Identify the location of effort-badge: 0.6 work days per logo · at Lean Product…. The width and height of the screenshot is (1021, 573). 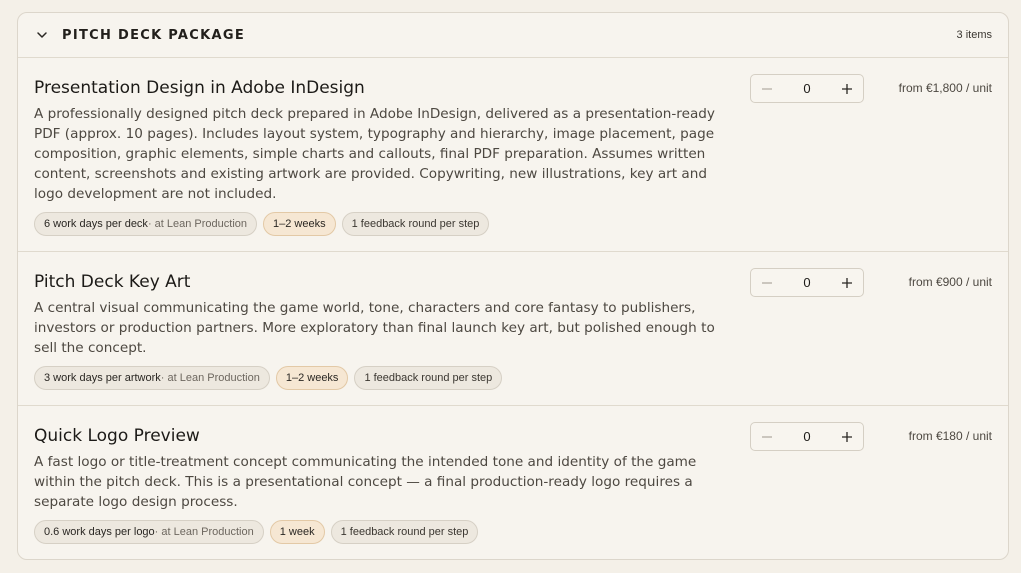
(149, 532).